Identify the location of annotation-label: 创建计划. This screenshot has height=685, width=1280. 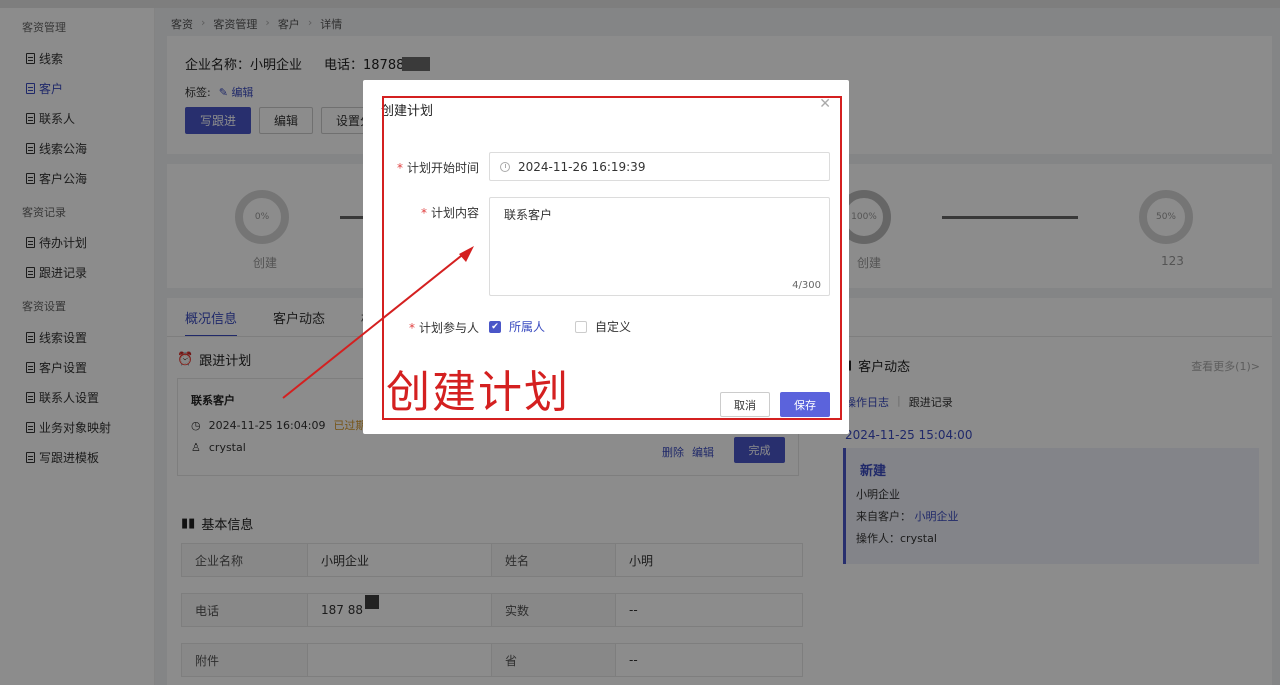
(478, 392).